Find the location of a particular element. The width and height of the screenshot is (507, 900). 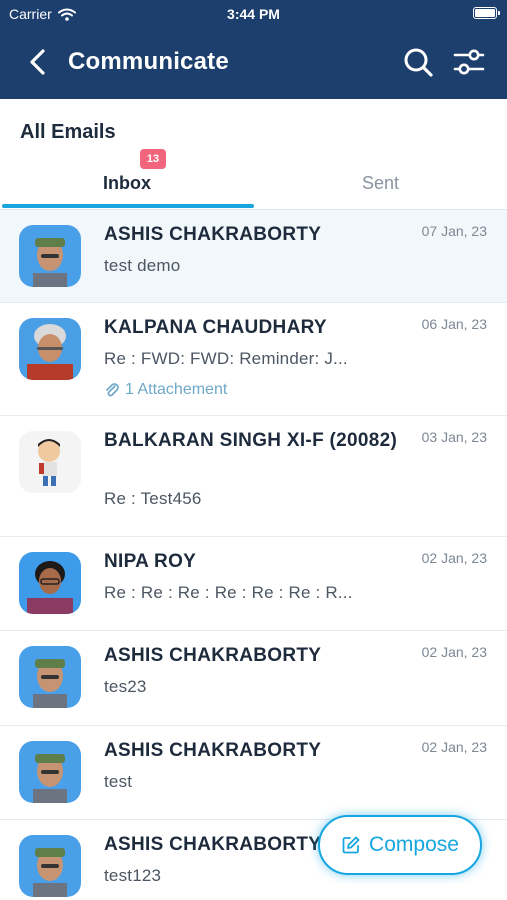

sender-name: KALPANA CHAUDHARY is located at coordinates (215, 327).